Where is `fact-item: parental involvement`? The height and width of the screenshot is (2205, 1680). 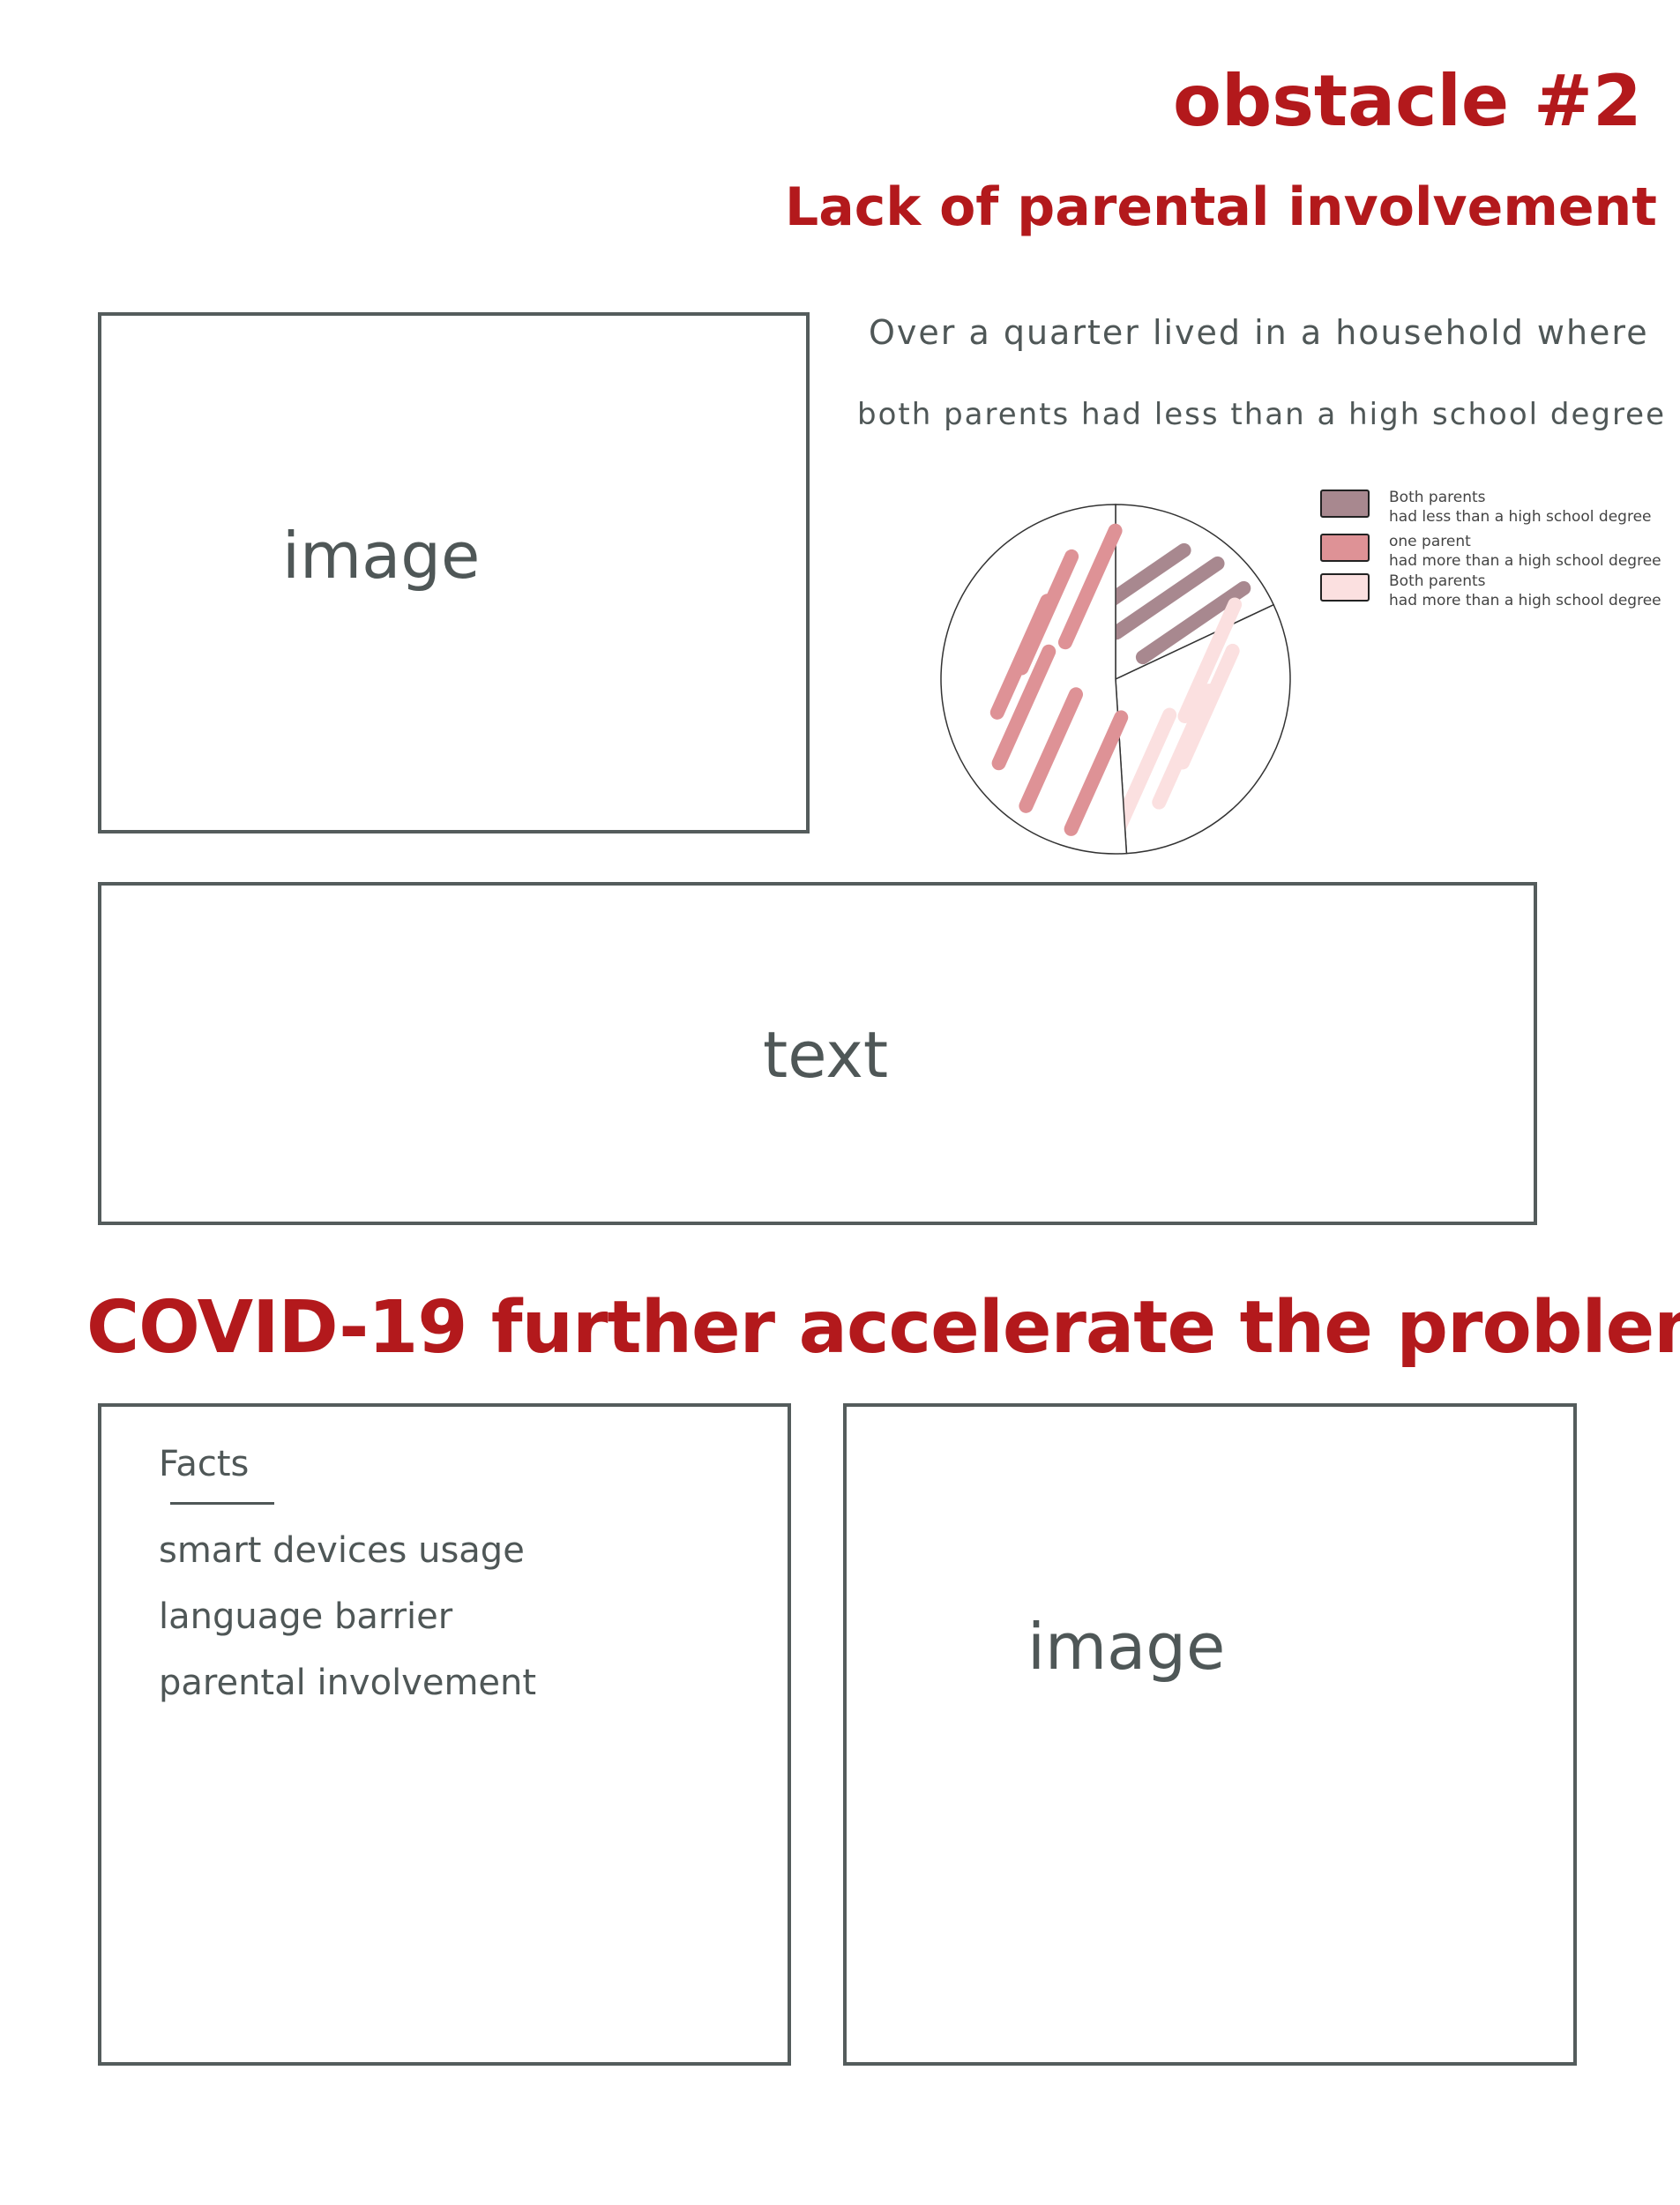
fact-item: parental involvement is located at coordinates (348, 1683).